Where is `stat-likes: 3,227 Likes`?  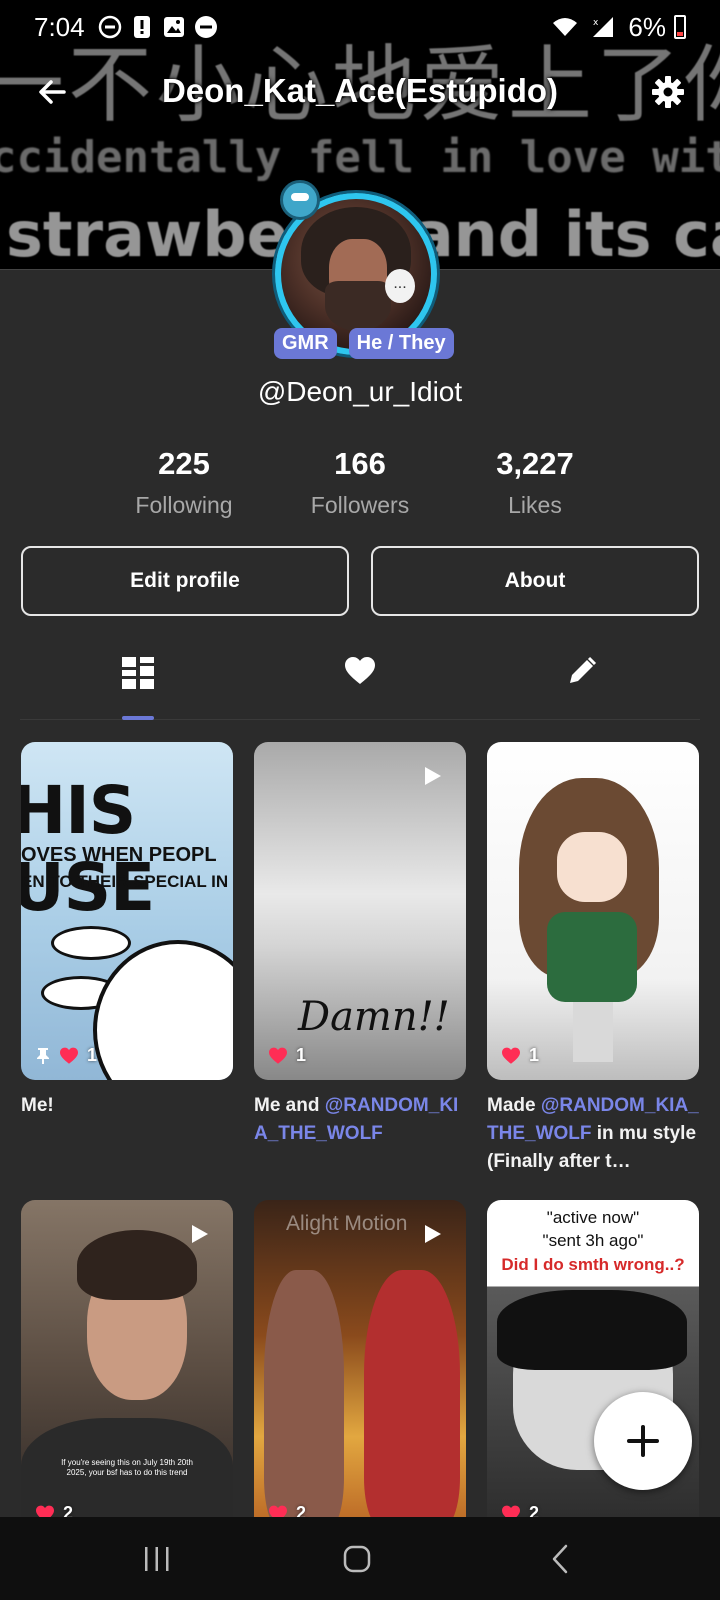 stat-likes: 3,227 Likes is located at coordinates (535, 482).